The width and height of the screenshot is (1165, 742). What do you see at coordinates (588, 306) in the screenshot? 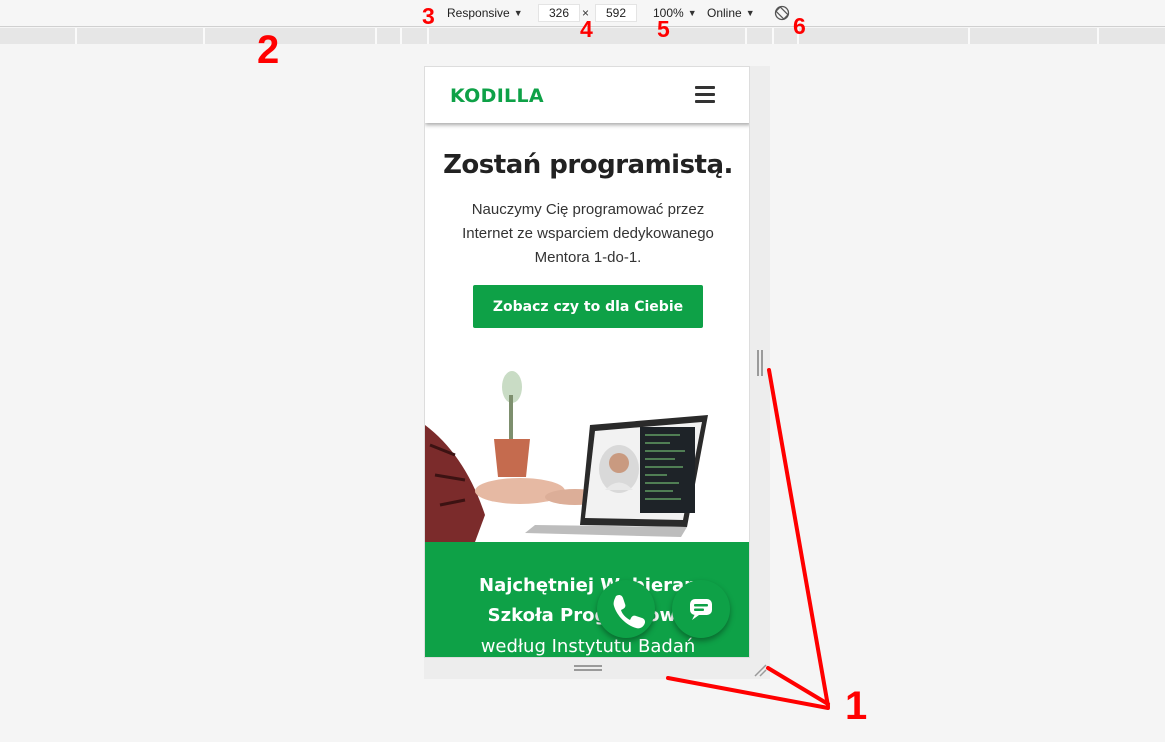
I see `cta-button: Zobacz czy to dla Ciebie` at bounding box center [588, 306].